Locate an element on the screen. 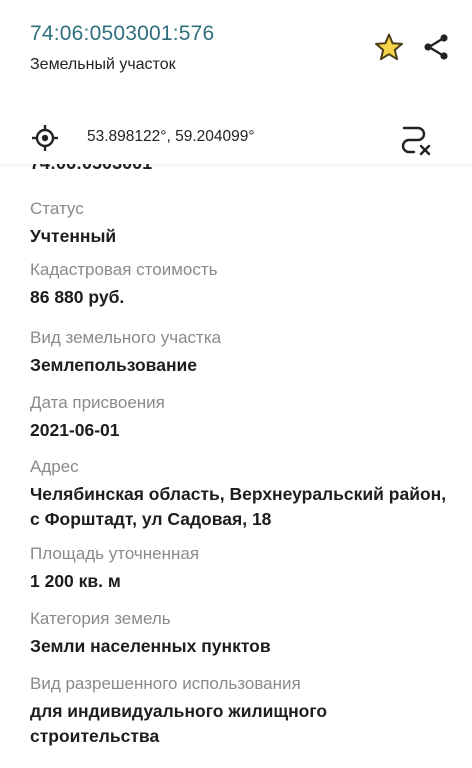 The image size is (472, 768). field-label: Вид разрешенного использования is located at coordinates (165, 683).